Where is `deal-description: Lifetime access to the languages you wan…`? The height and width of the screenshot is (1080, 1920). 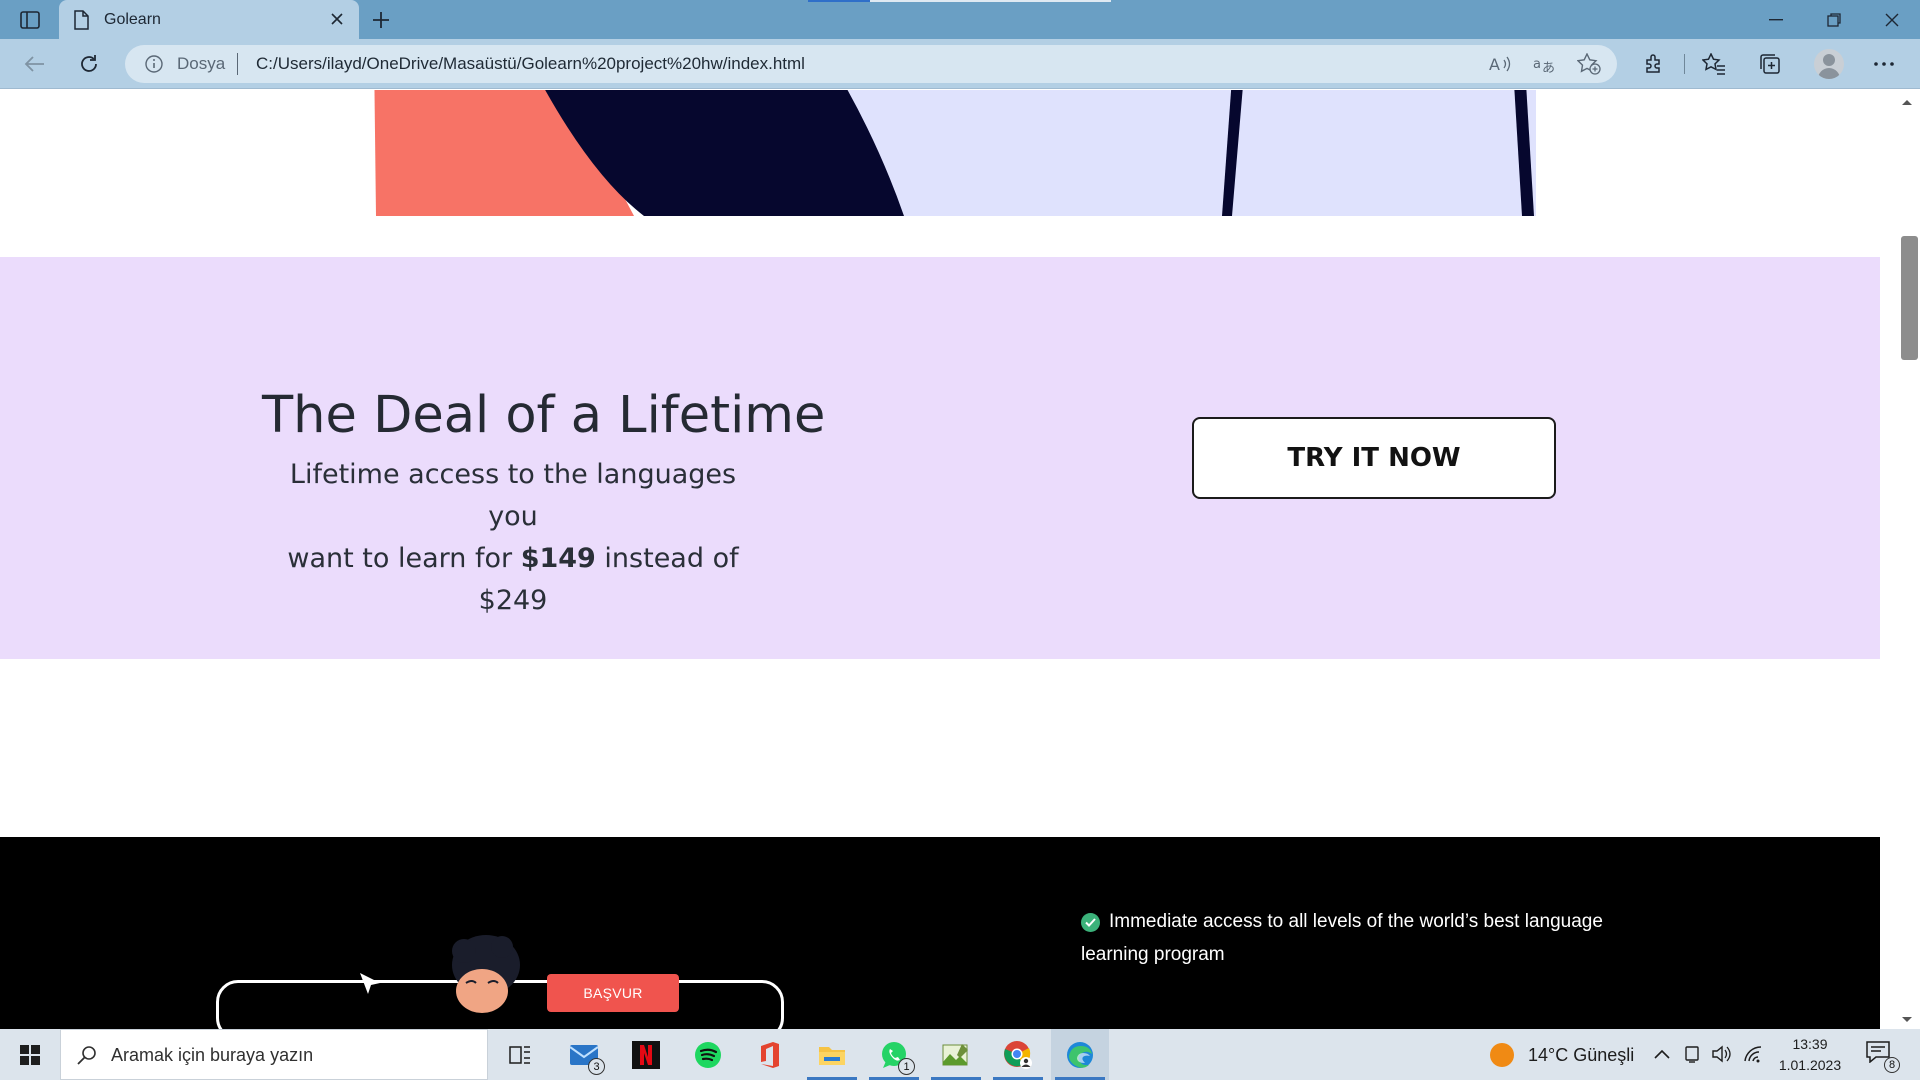
deal-description: Lifetime access to the languages you wan… is located at coordinates (513, 538).